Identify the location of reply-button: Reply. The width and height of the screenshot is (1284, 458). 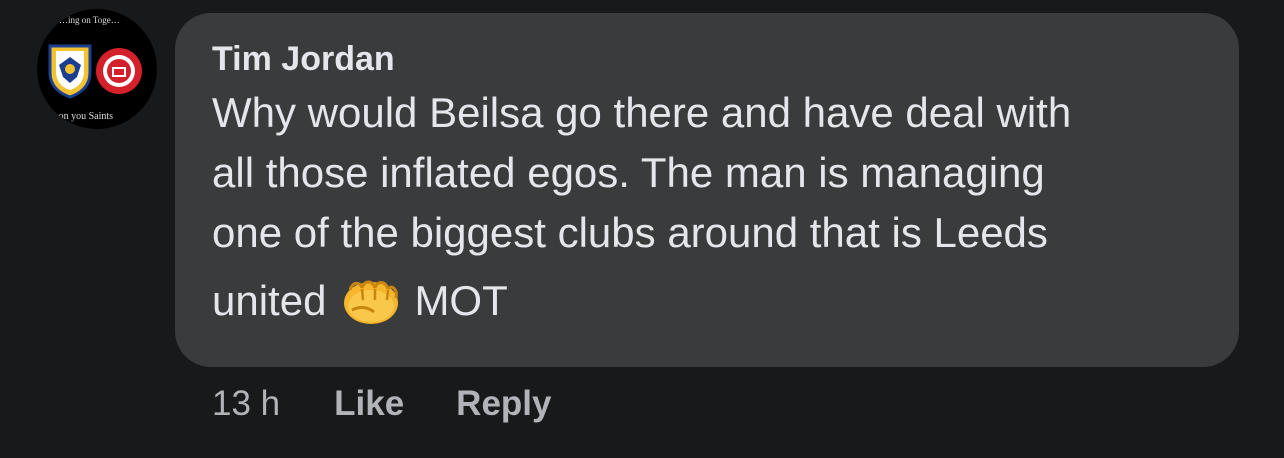
(503, 404).